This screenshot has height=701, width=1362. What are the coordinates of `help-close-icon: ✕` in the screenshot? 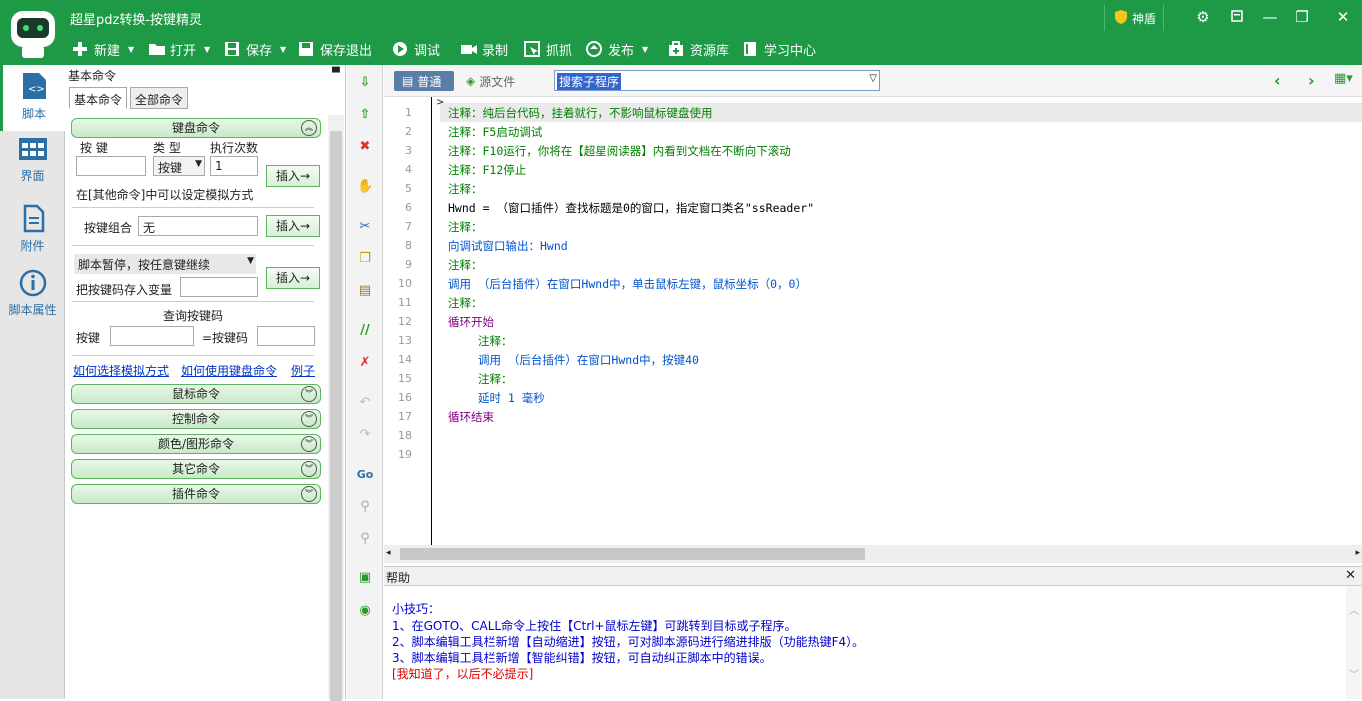 It's located at (1350, 575).